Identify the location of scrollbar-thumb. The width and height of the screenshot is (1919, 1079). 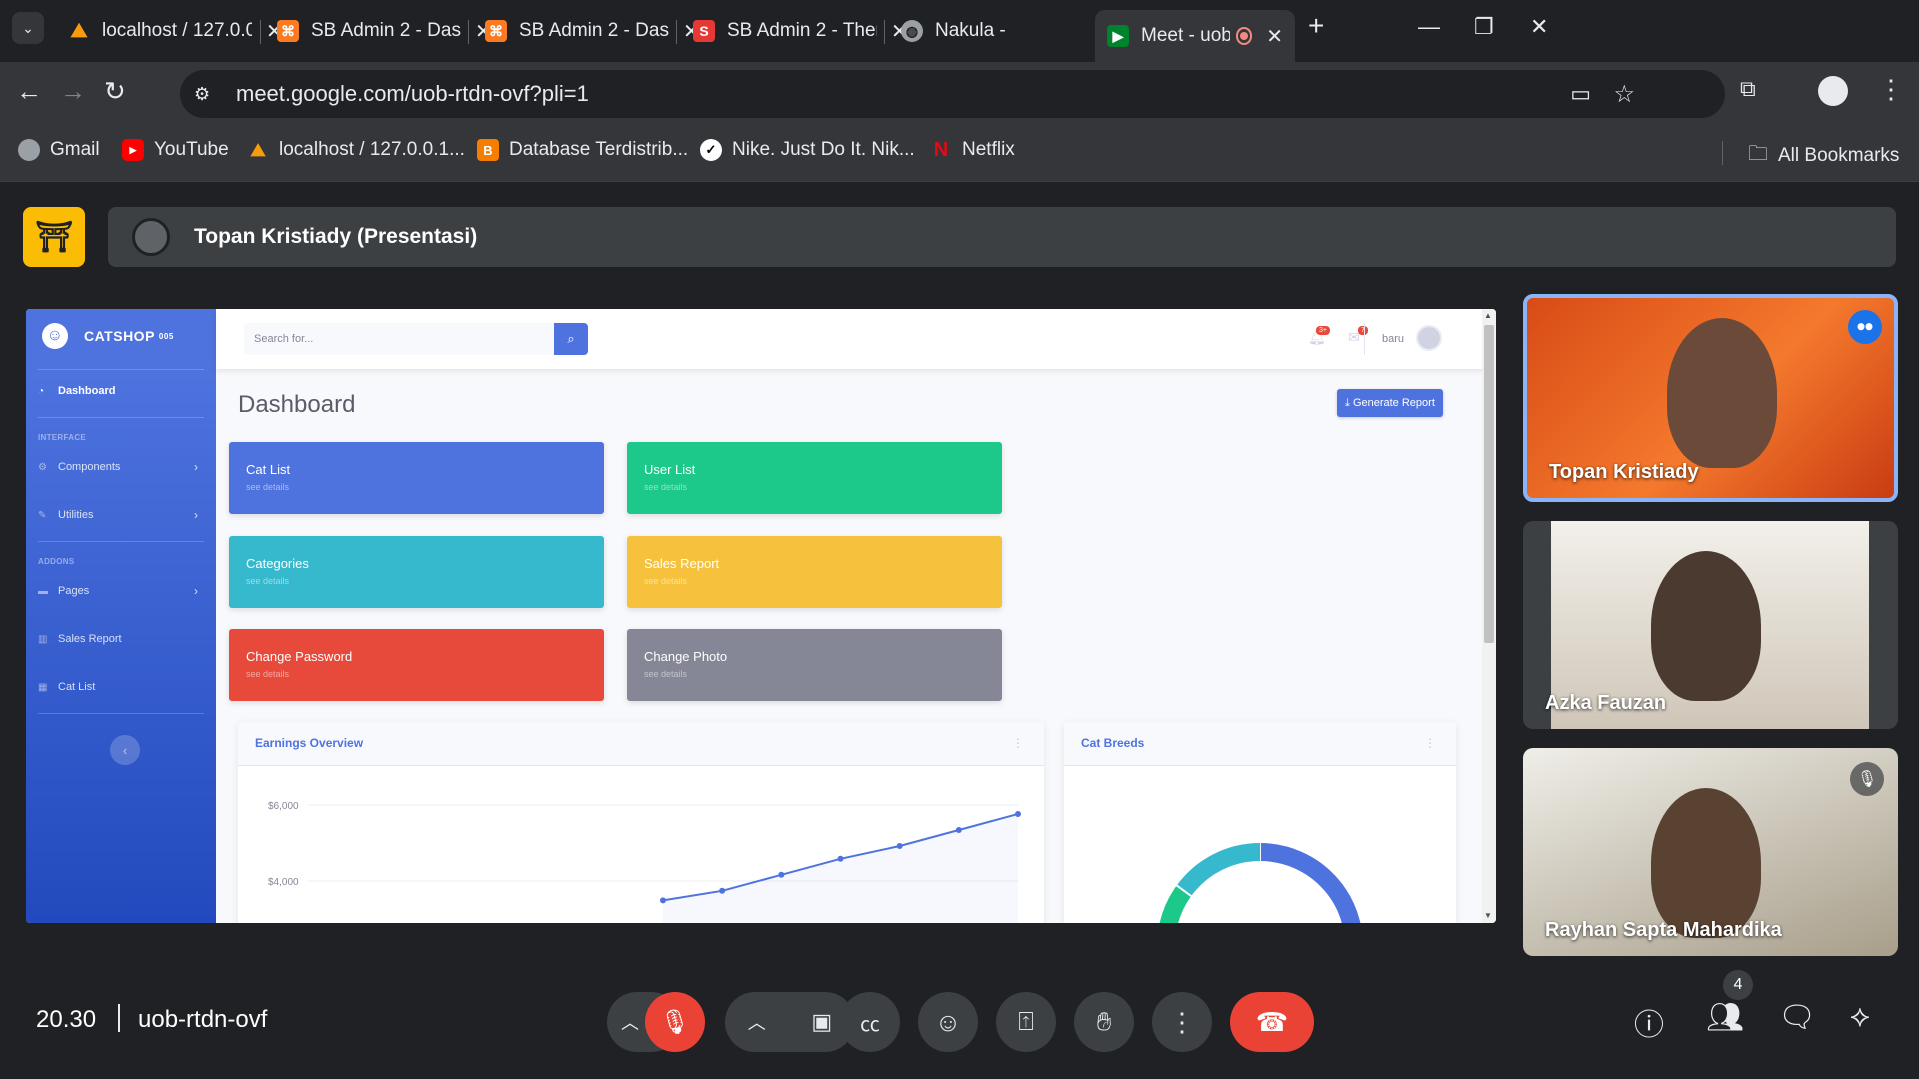
(1489, 484).